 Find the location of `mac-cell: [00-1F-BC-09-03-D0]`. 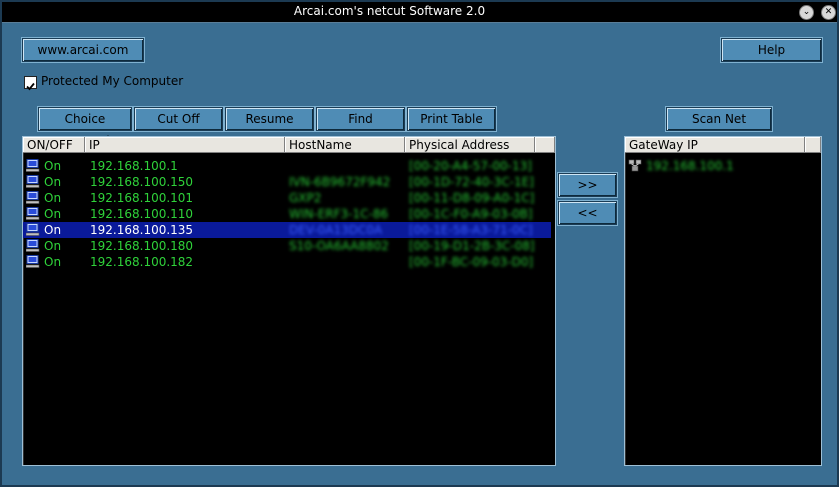

mac-cell: [00-1F-BC-09-03-D0] is located at coordinates (471, 262).